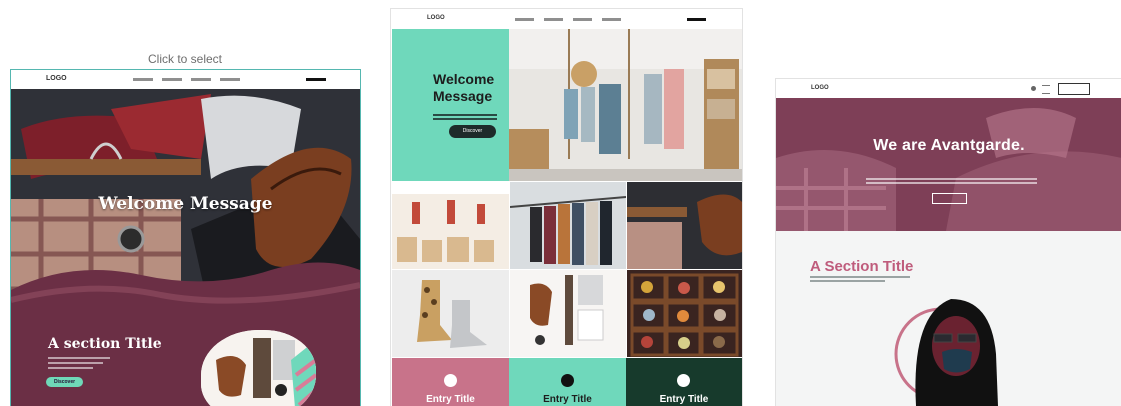 The height and width of the screenshot is (406, 1121). What do you see at coordinates (185, 79) in the screenshot?
I see `template1-navbar: LOGO` at bounding box center [185, 79].